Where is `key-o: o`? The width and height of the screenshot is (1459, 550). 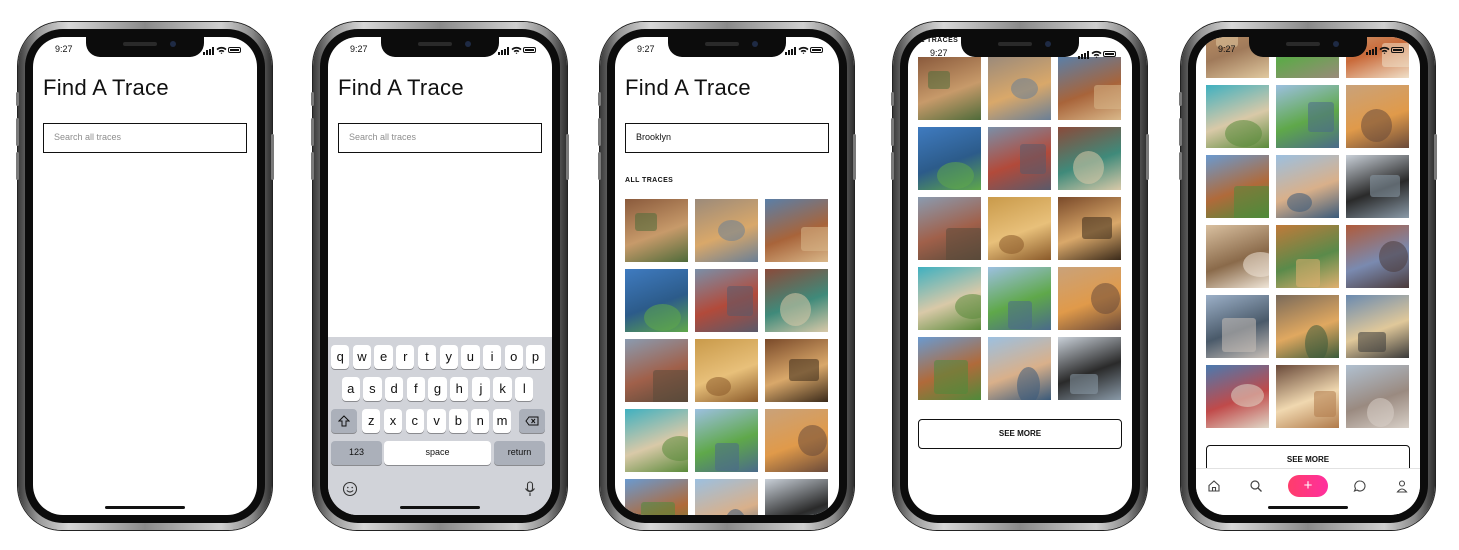
key-o: o is located at coordinates (513, 357).